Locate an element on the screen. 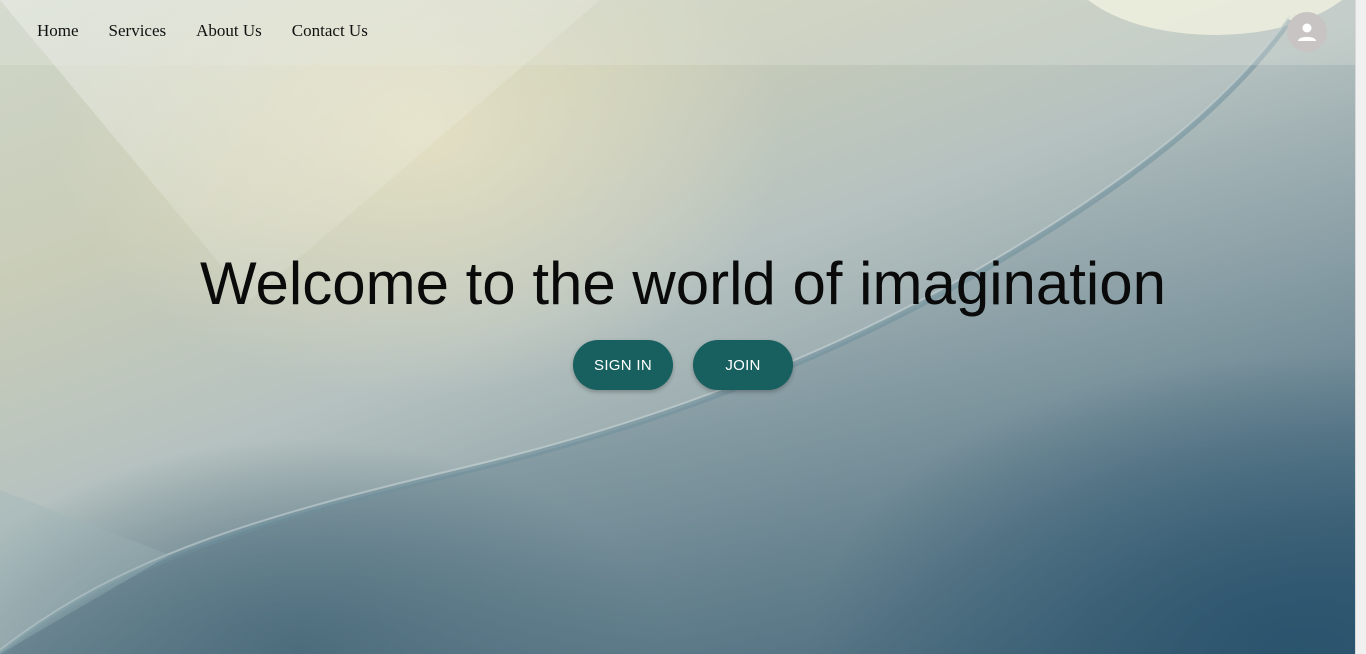  user-avatar-button is located at coordinates (1307, 32).